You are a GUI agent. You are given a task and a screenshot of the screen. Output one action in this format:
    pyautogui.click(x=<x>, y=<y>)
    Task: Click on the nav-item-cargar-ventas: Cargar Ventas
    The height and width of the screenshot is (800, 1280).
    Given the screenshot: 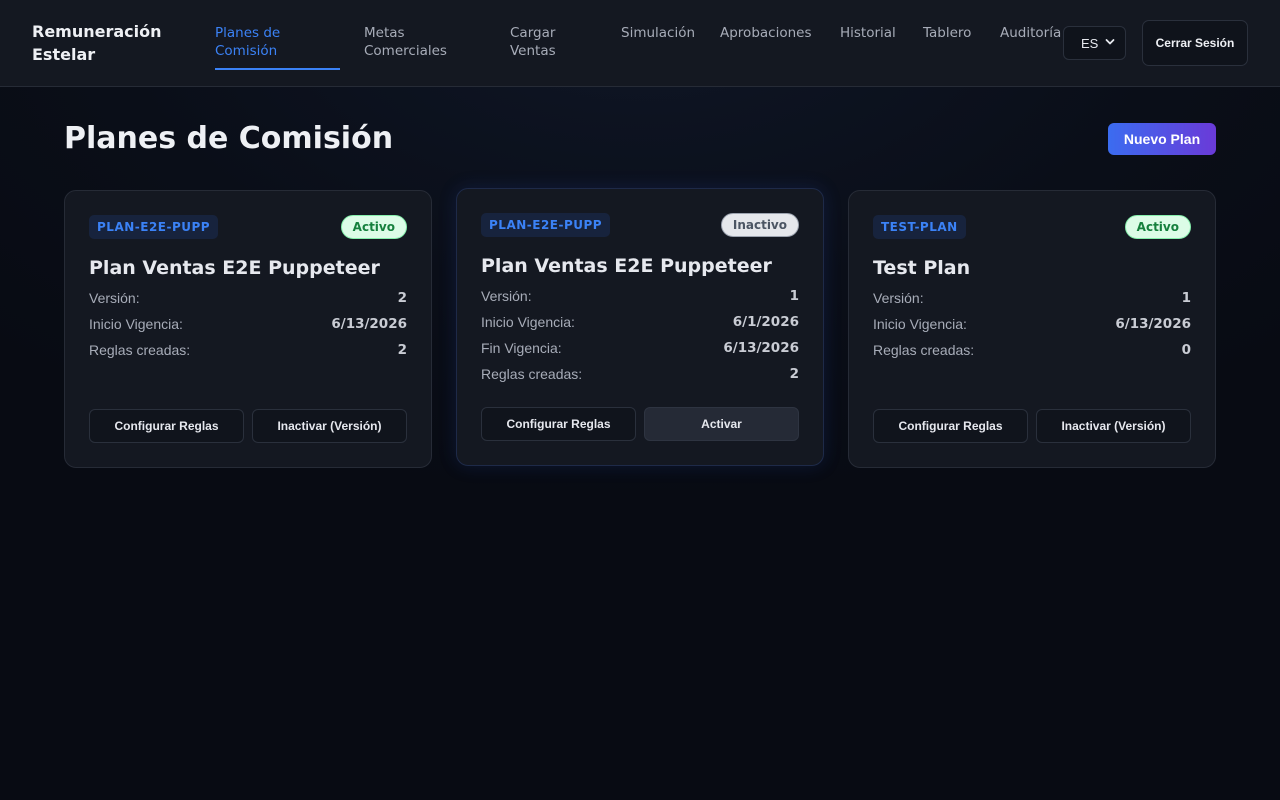 What is the action you would take?
    pyautogui.click(x=545, y=42)
    